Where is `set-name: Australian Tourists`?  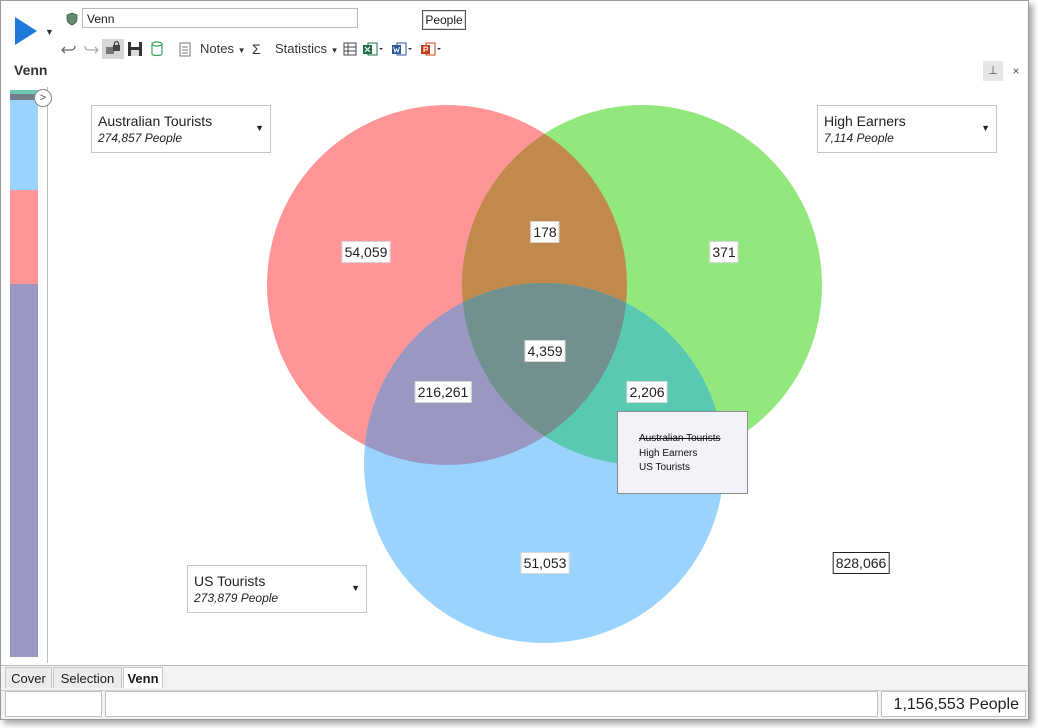
set-name: Australian Tourists is located at coordinates (155, 121).